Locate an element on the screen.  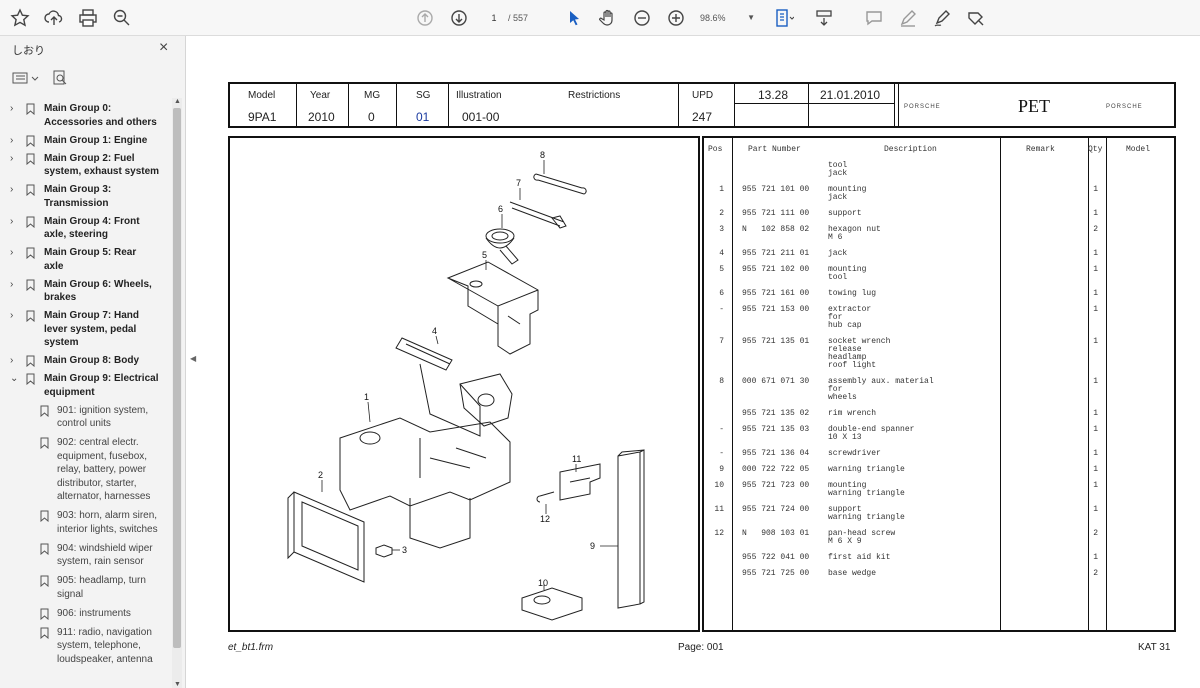
scroll-down-arrow-icon: ▼ is located at coordinates (177, 684).